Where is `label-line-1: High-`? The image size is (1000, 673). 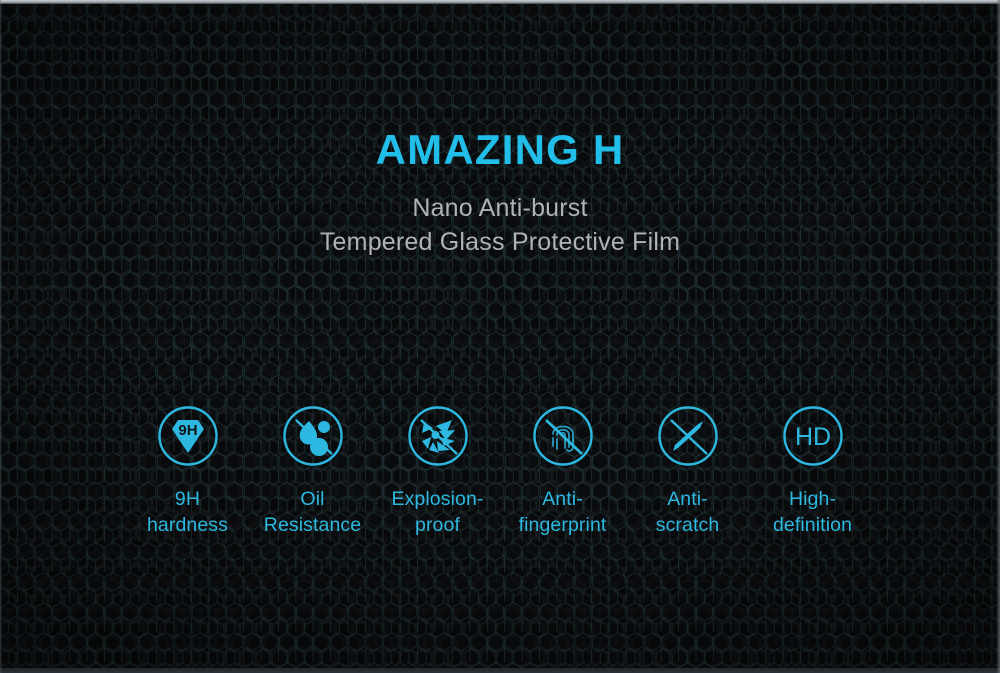 label-line-1: High- is located at coordinates (812, 499).